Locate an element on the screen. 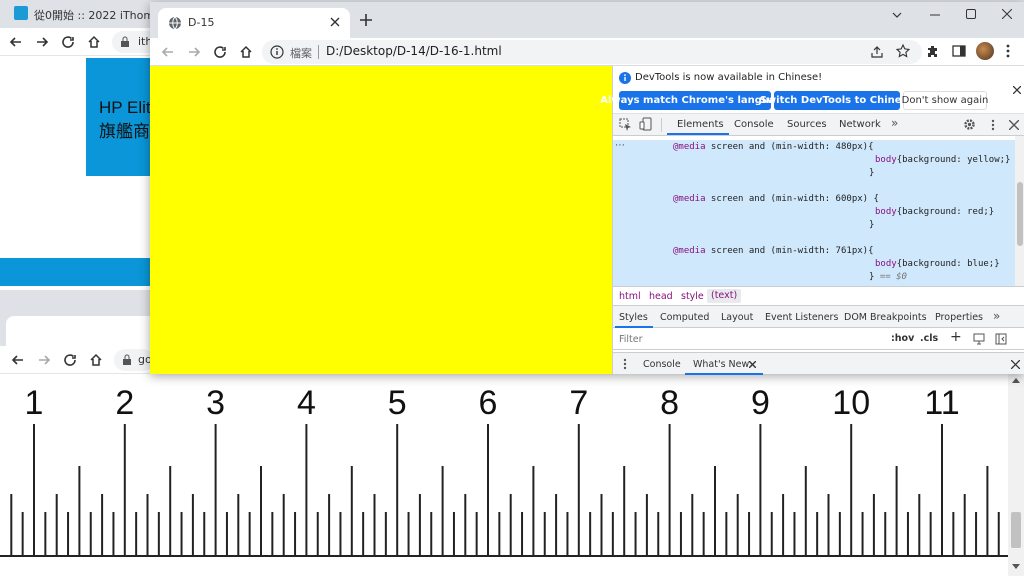 The image size is (1024, 580). code-token: {background: yellow;} is located at coordinates (953, 160).